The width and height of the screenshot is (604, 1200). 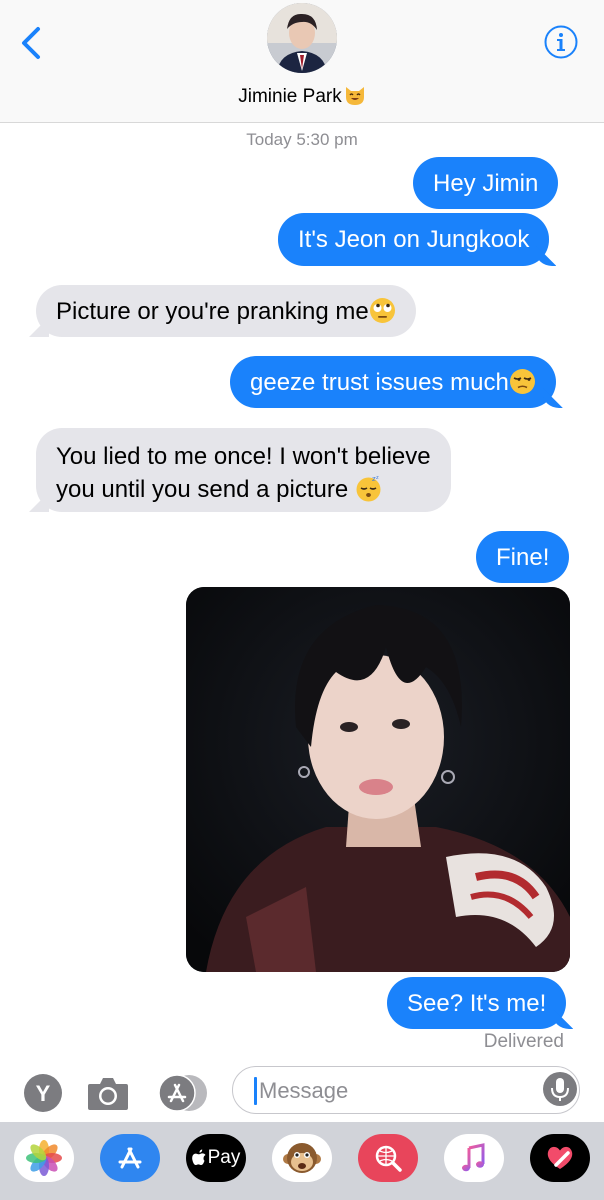 I want to click on back-button, so click(x=33, y=43).